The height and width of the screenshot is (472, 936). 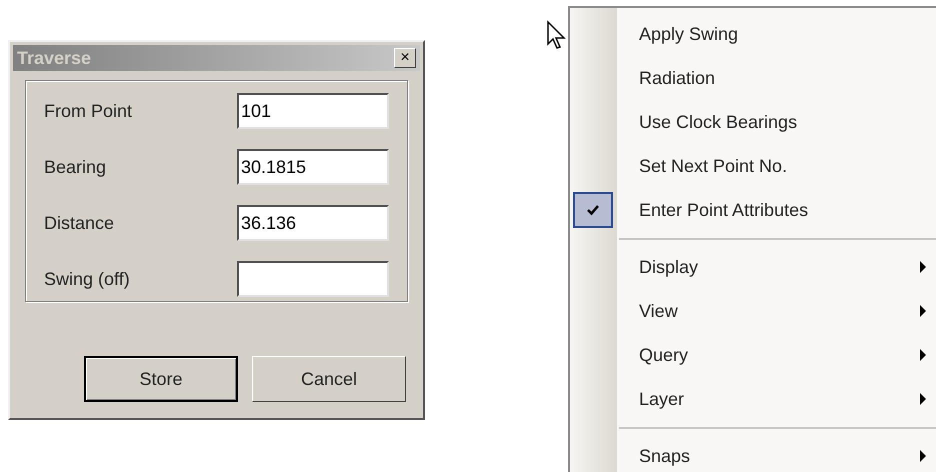 What do you see at coordinates (161, 379) in the screenshot?
I see `store-button: Store` at bounding box center [161, 379].